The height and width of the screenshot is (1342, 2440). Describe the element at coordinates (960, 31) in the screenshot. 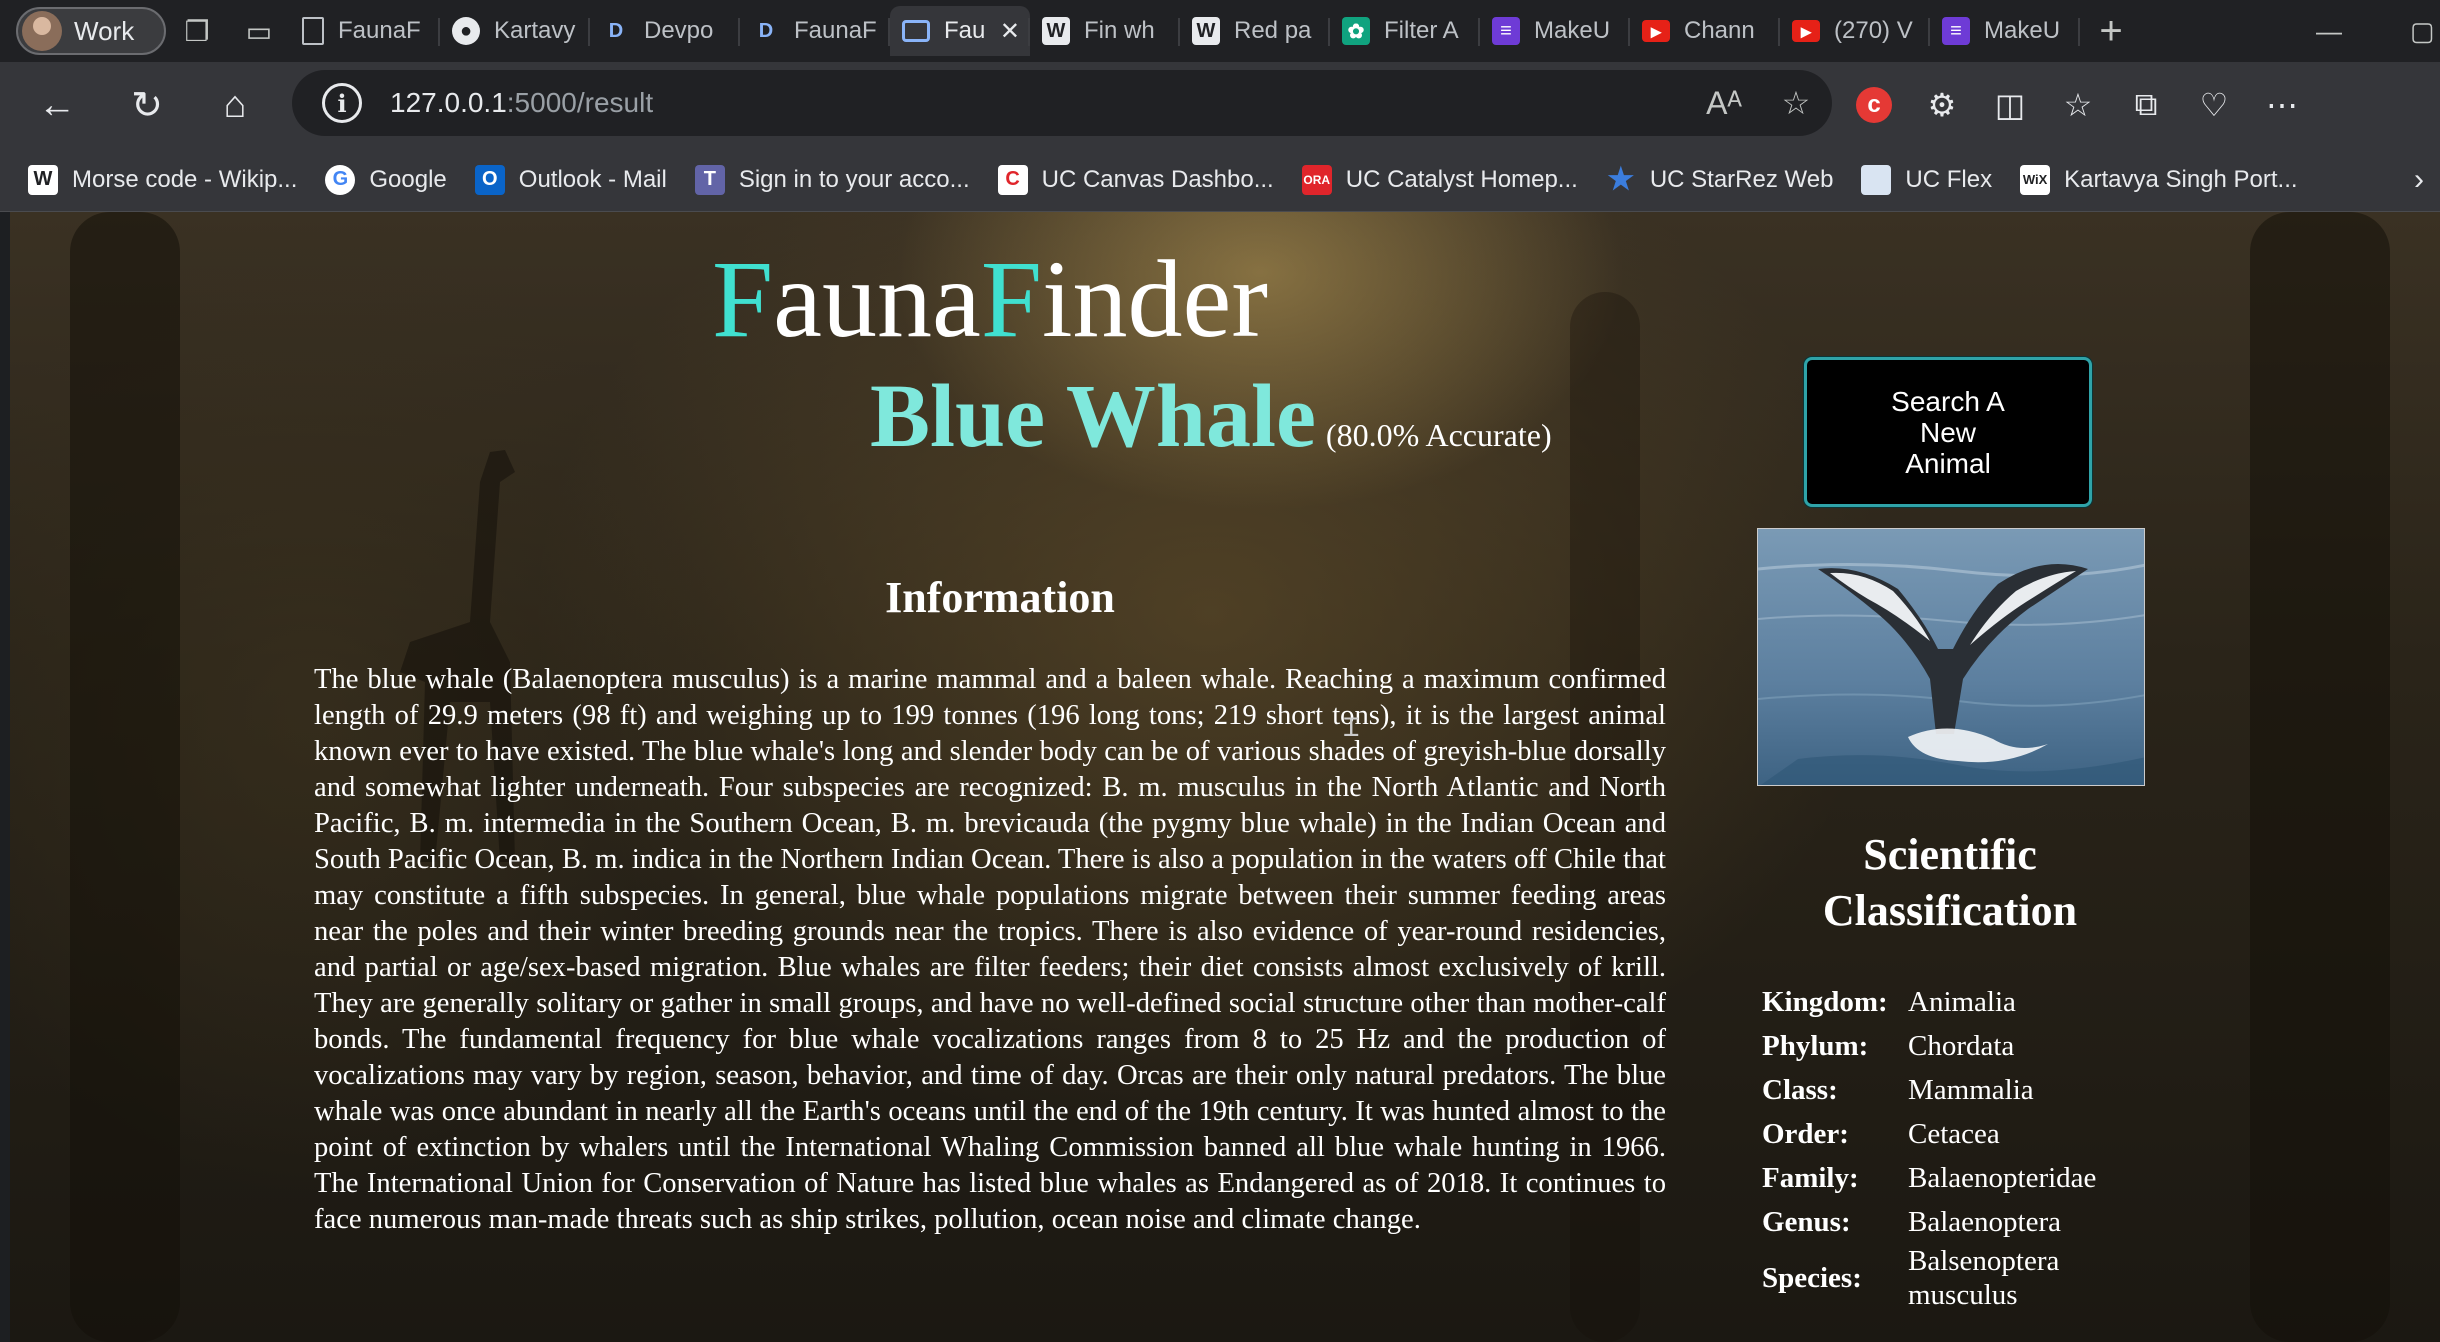

I see `tab-active: Fau ✕` at that location.